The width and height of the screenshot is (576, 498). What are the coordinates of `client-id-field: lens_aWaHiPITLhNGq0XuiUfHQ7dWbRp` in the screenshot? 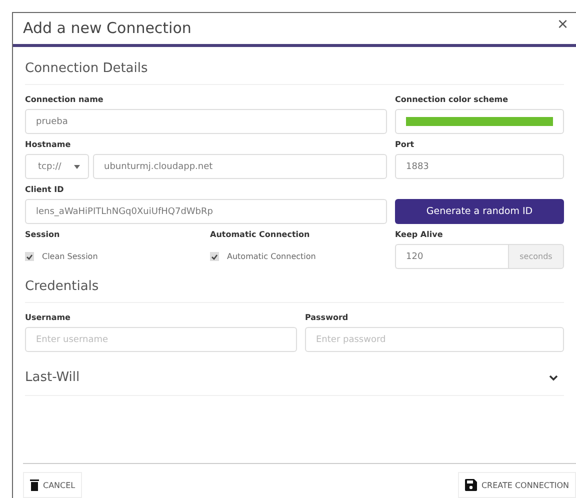 It's located at (206, 211).